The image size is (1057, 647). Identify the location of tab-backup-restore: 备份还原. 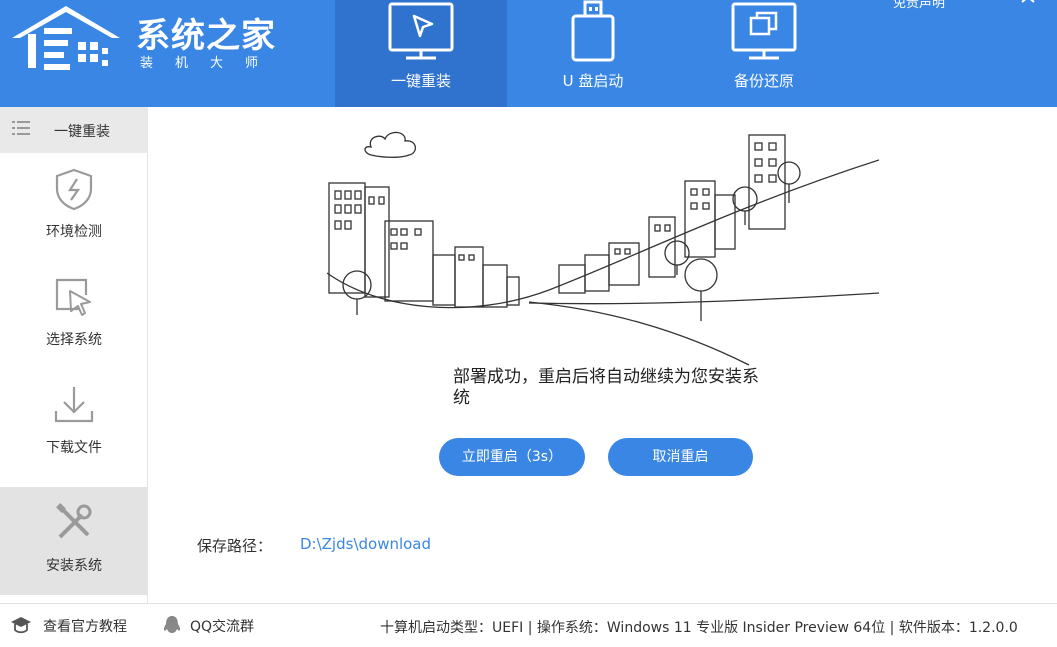
(764, 53).